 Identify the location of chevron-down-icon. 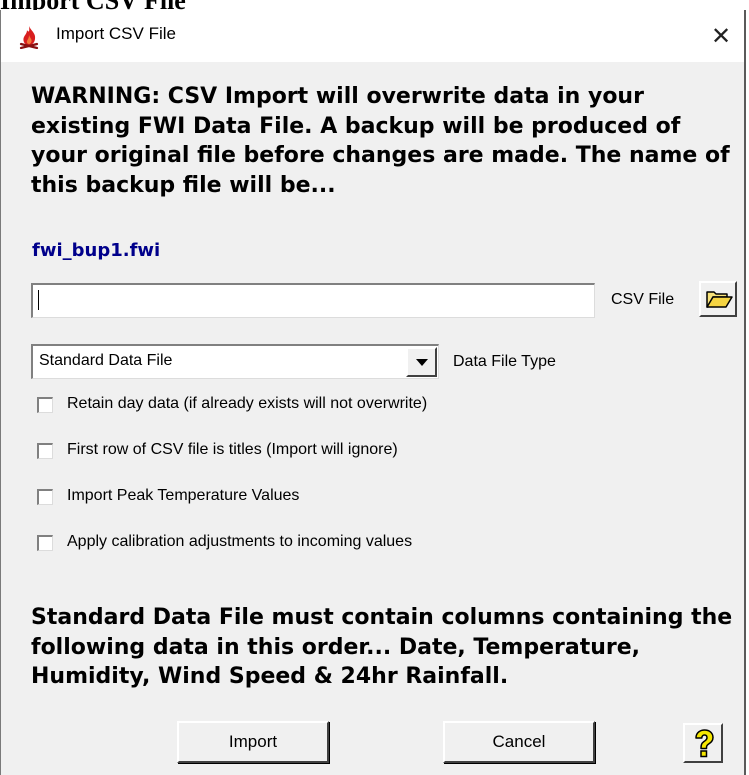
(421, 362).